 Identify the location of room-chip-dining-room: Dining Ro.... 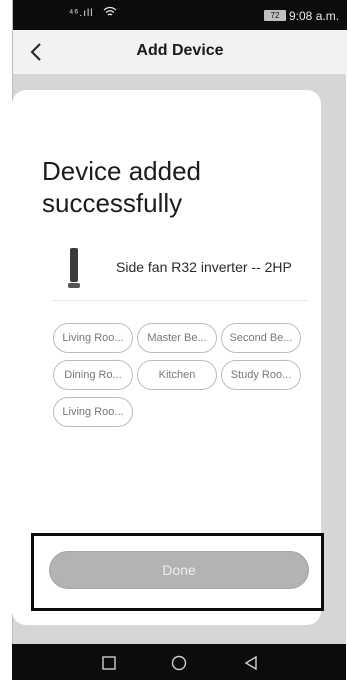
(93, 375).